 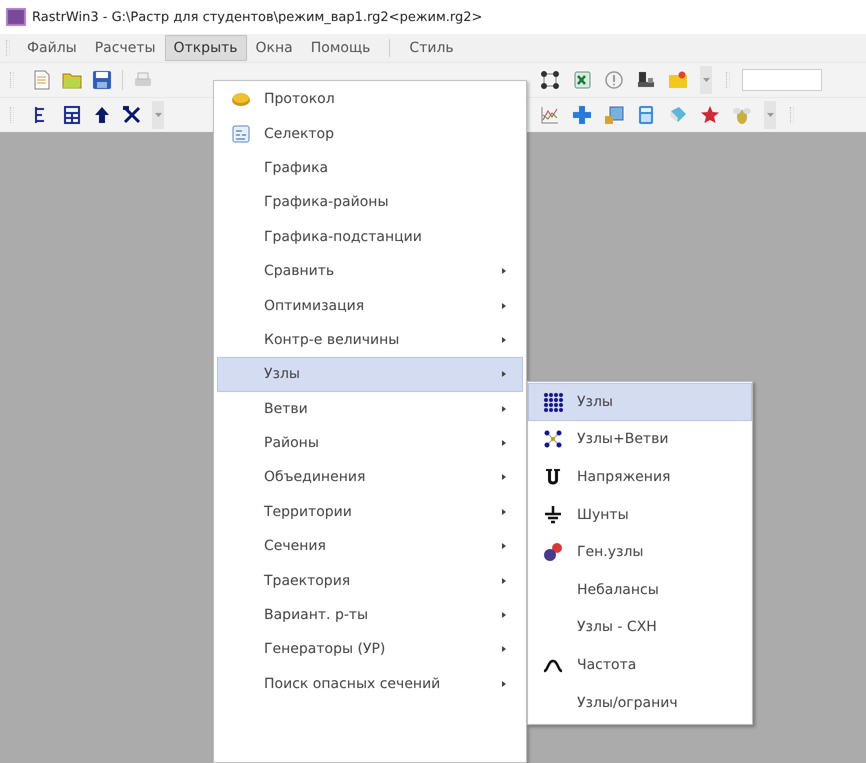 I want to click on window-title: RastrWin3 - G:\Растр для студентов\режим_вар1.rg2<режим.rg2>, so click(x=257, y=17).